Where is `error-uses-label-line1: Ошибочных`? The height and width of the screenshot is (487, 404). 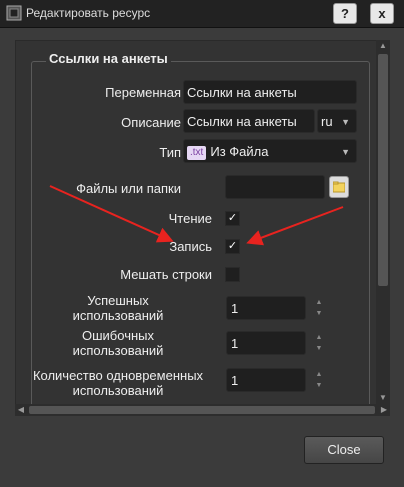 error-uses-label-line1: Ошибочных is located at coordinates (118, 335).